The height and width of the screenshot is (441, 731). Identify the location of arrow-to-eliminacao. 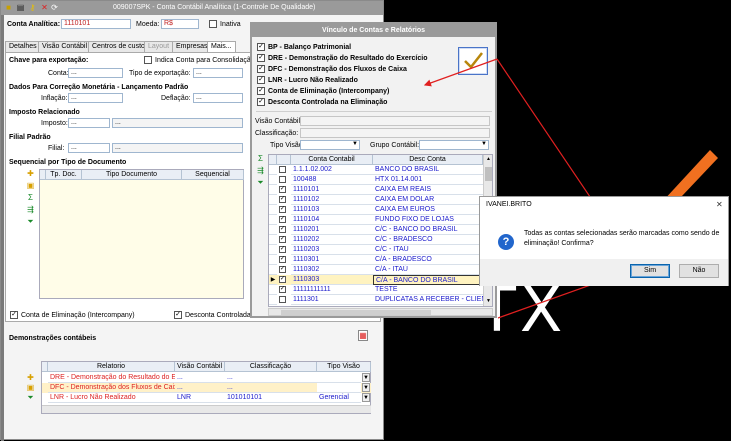
(460, 72).